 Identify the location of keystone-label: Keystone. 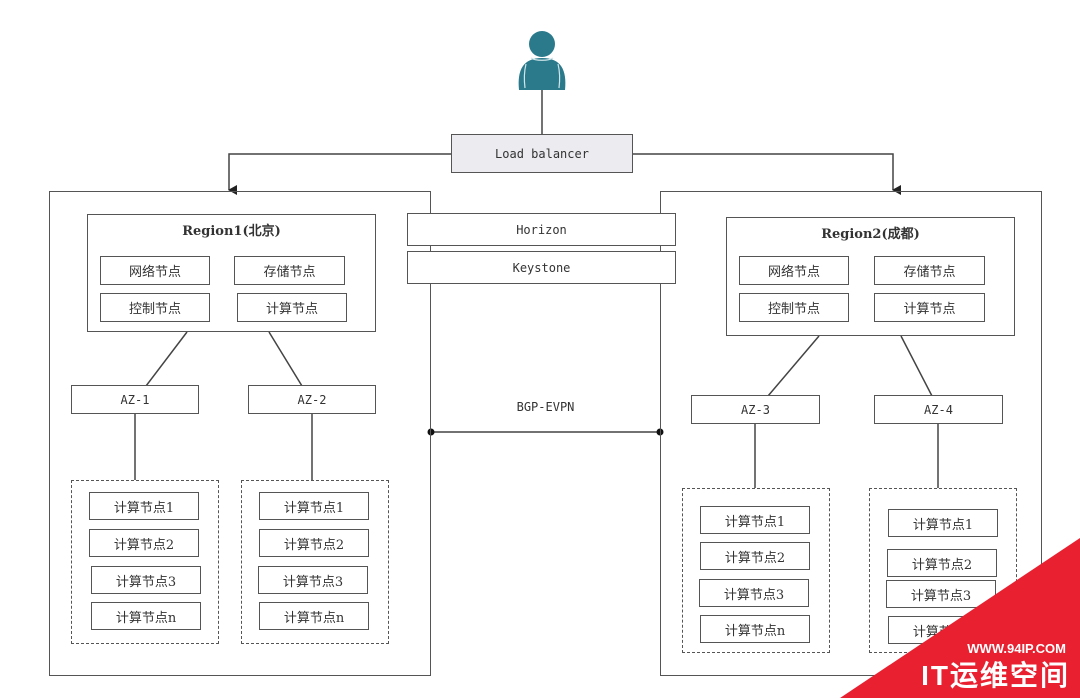
(541, 267).